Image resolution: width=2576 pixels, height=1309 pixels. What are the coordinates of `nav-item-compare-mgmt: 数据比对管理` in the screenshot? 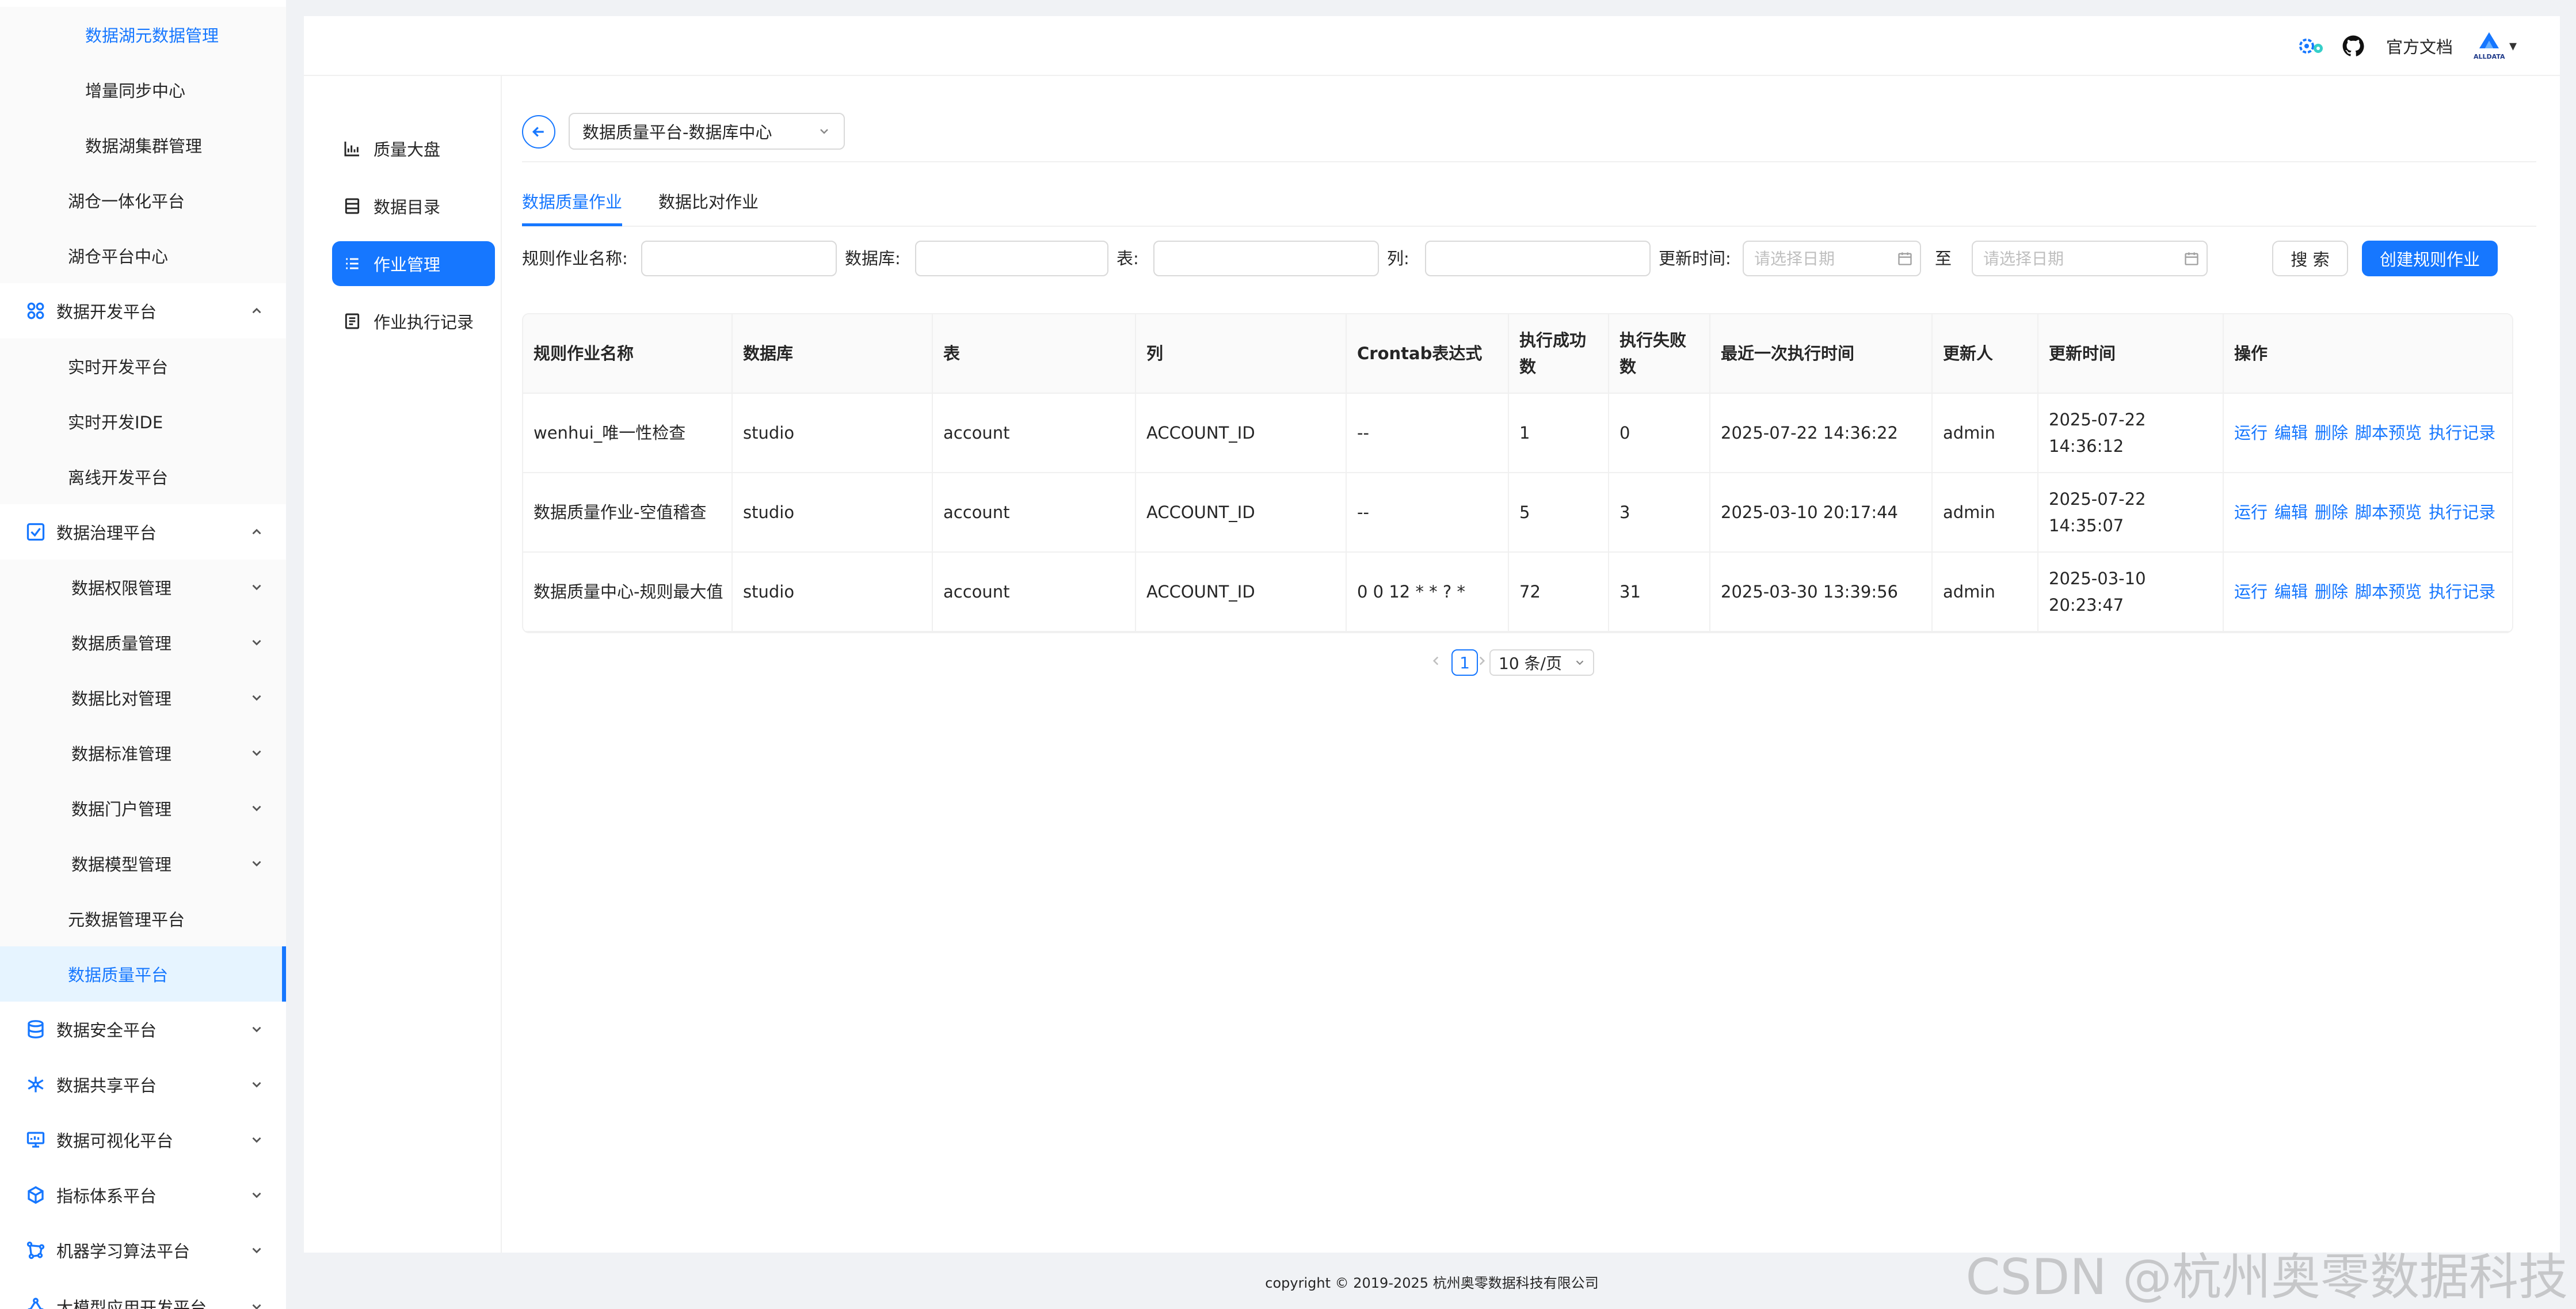 It's located at (143, 697).